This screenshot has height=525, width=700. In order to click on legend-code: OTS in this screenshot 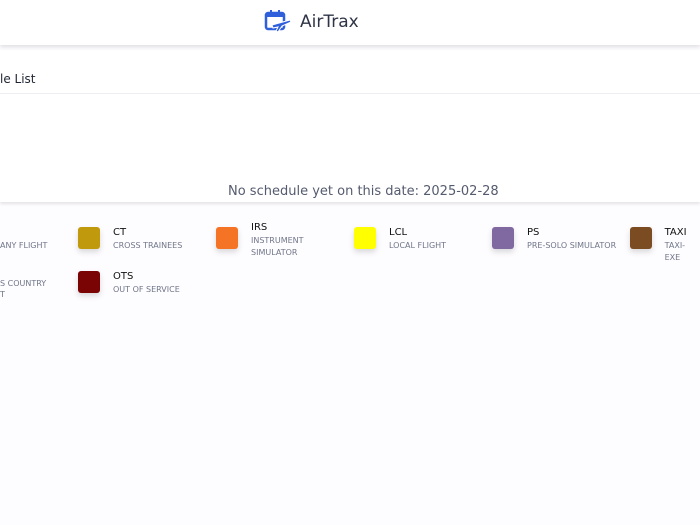, I will do `click(123, 276)`.